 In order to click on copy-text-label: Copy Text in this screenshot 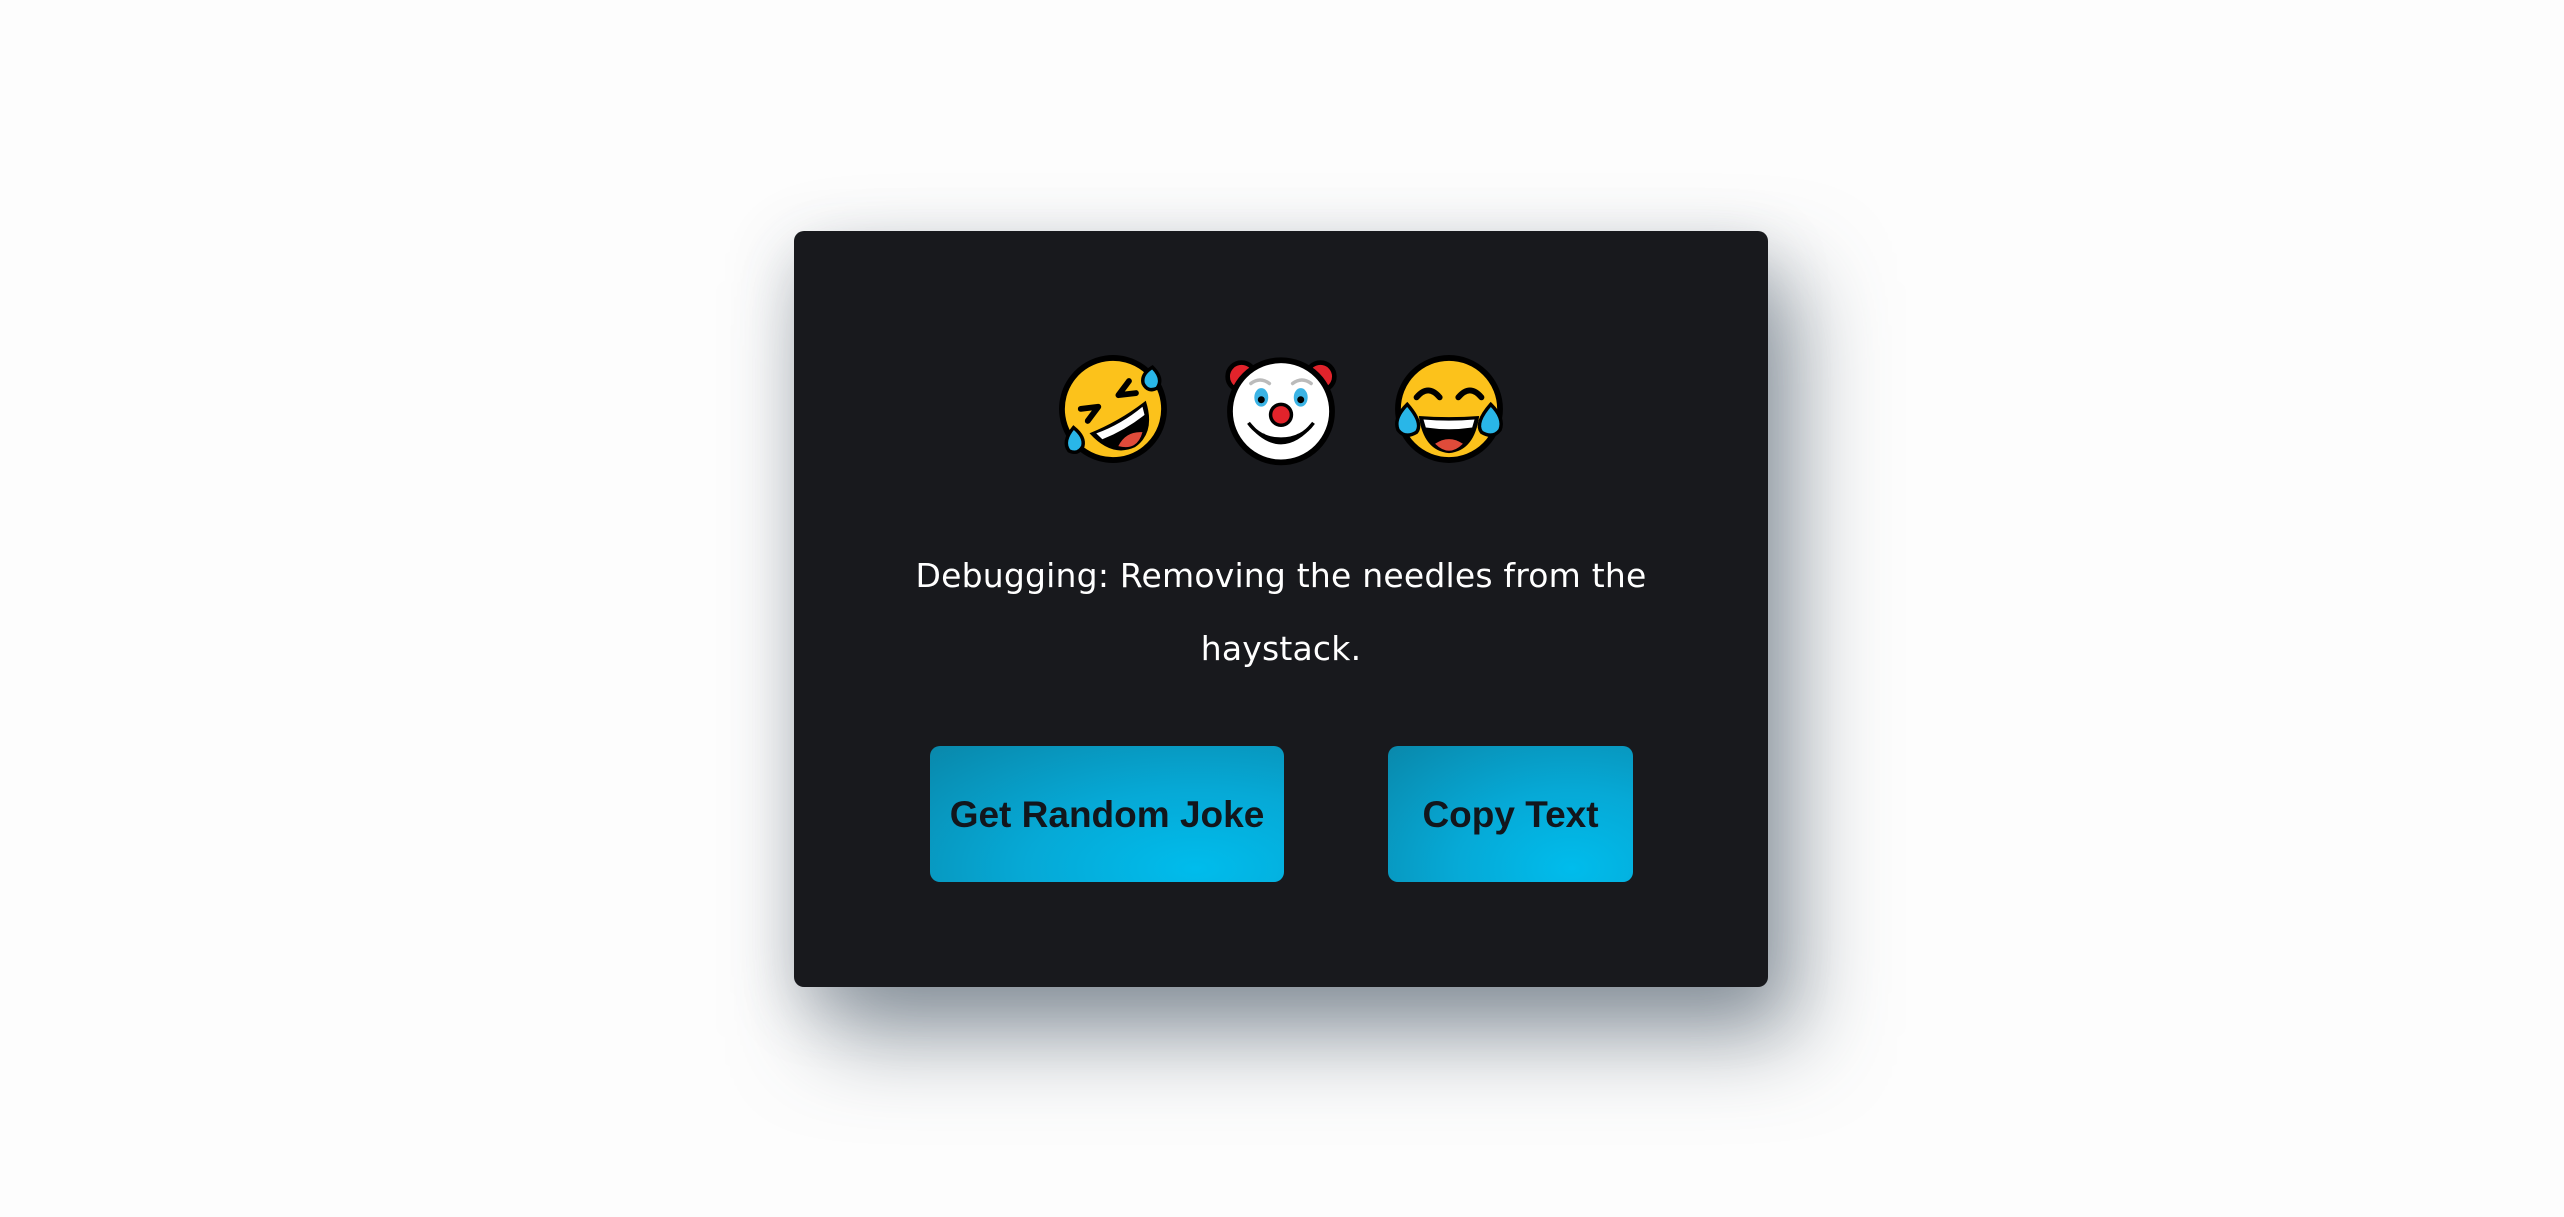, I will do `click(1510, 814)`.